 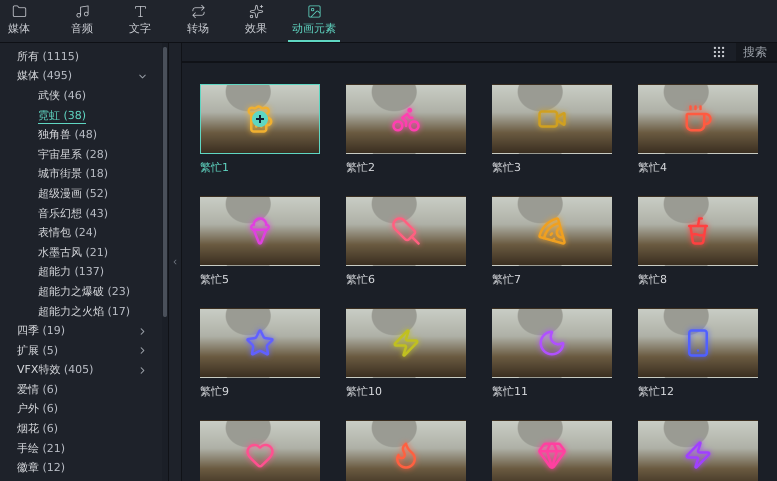 I want to click on item-label: 繁忙6, so click(x=360, y=279).